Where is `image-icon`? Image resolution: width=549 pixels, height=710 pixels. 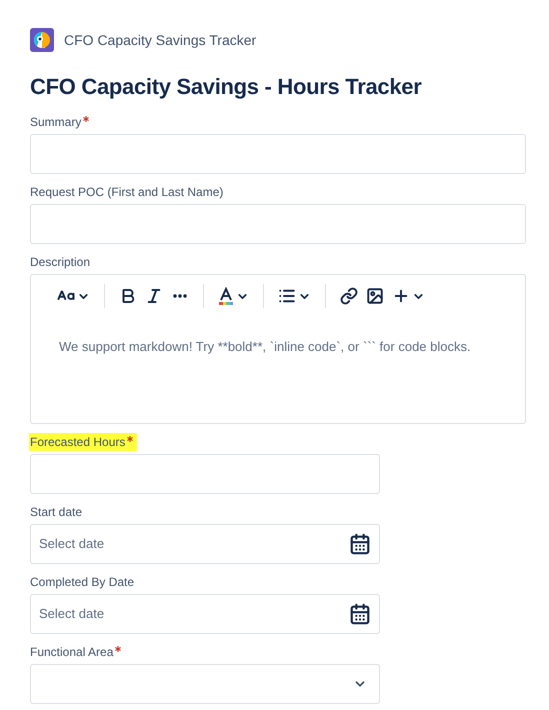
image-icon is located at coordinates (375, 296).